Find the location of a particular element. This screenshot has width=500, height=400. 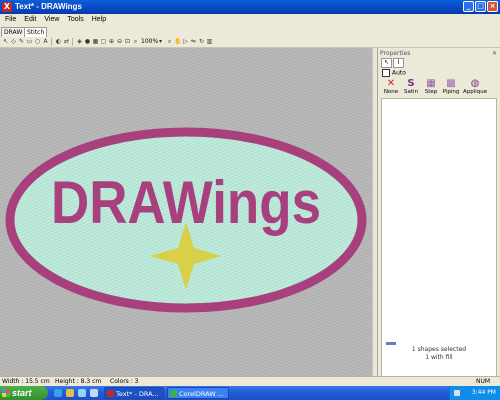

stitch-piping: ▩ Piping is located at coordinates (451, 87).